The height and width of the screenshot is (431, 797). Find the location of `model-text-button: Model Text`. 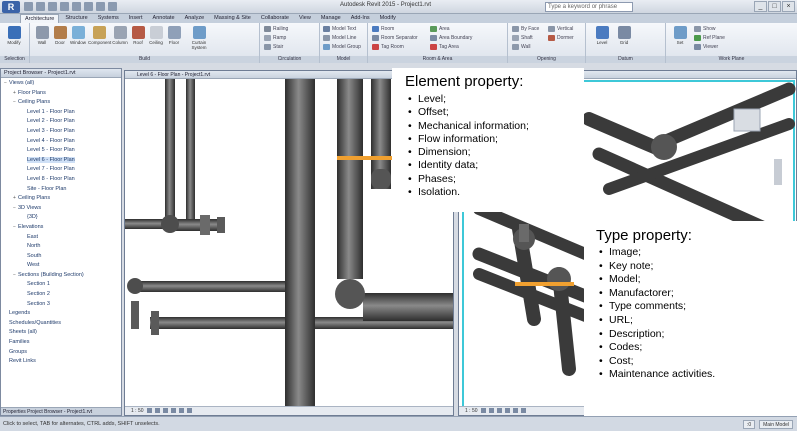

model-text-button: Model Text is located at coordinates (339, 29).